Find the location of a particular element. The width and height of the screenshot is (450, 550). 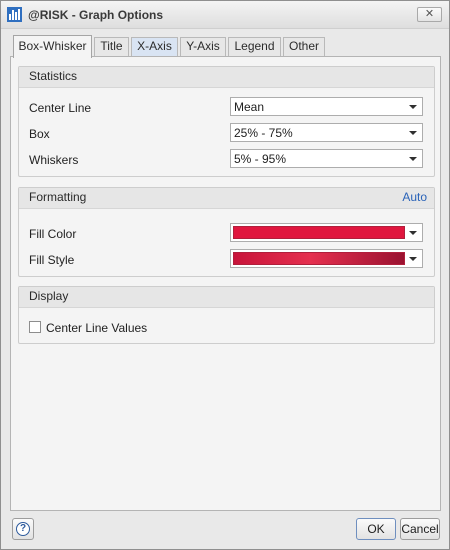

chart-app-icon is located at coordinates (14, 14).